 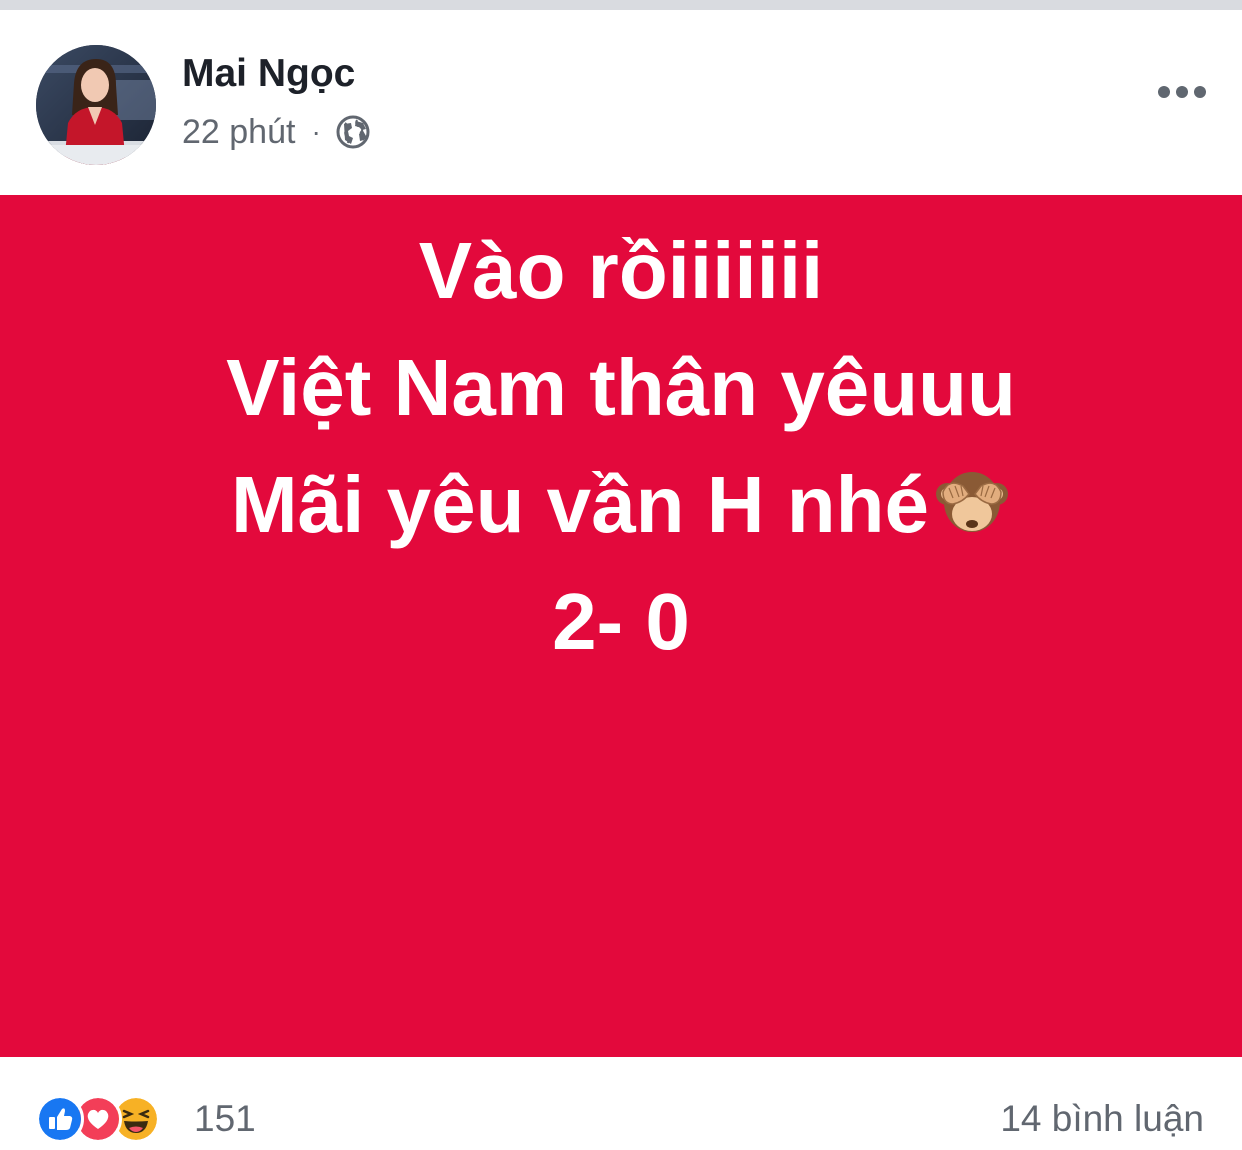 I want to click on see-no-evil-monkey-icon, so click(x=972, y=495).